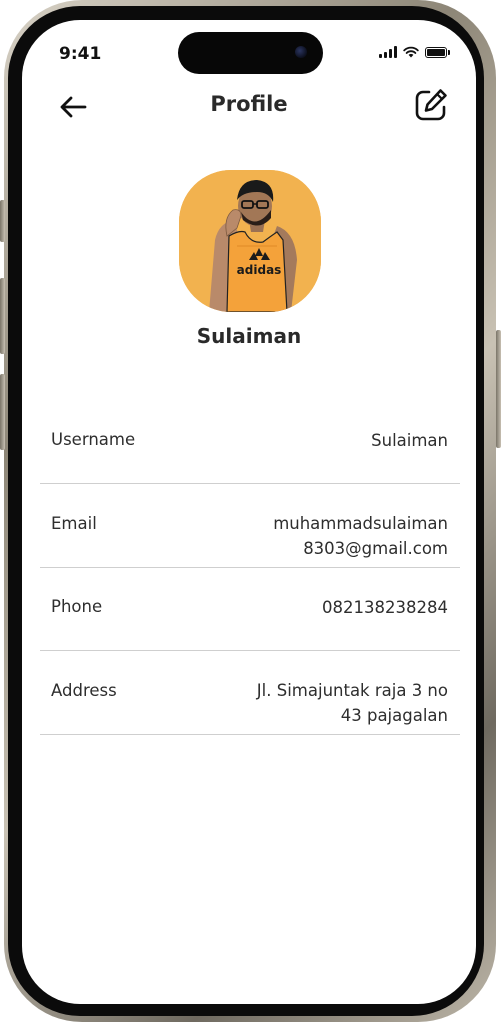 The width and height of the screenshot is (501, 1024). I want to click on volume-up-button, so click(2, 316).